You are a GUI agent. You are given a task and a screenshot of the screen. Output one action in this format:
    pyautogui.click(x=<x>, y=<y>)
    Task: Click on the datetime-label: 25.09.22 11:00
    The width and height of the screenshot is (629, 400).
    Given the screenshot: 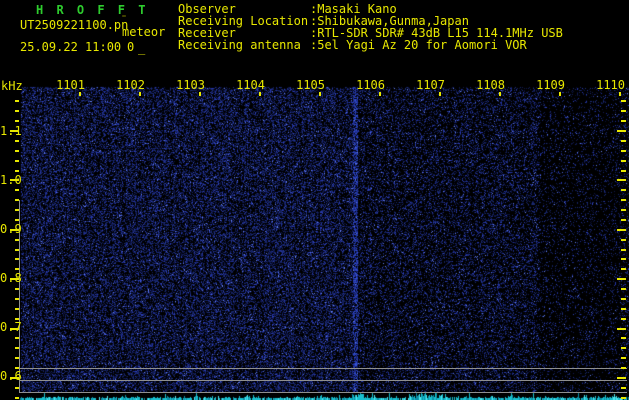 What is the action you would take?
    pyautogui.click(x=71, y=47)
    